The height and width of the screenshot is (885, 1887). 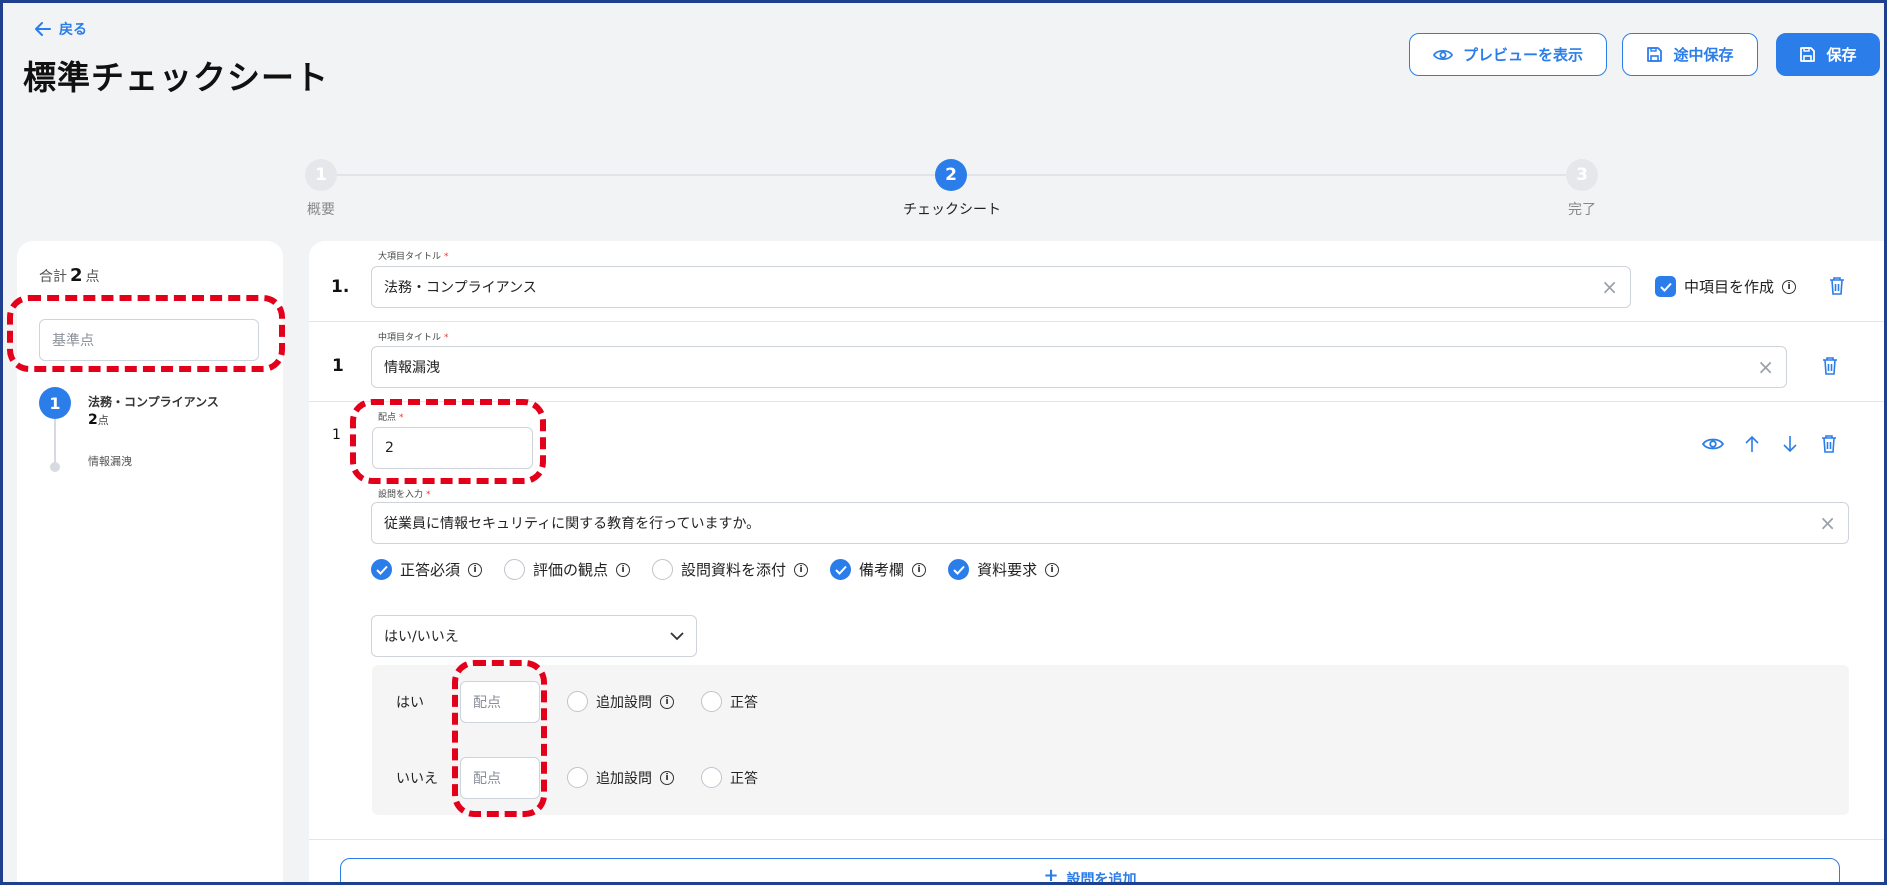 I want to click on outline-child-label: 情報漏洩, so click(x=110, y=461).